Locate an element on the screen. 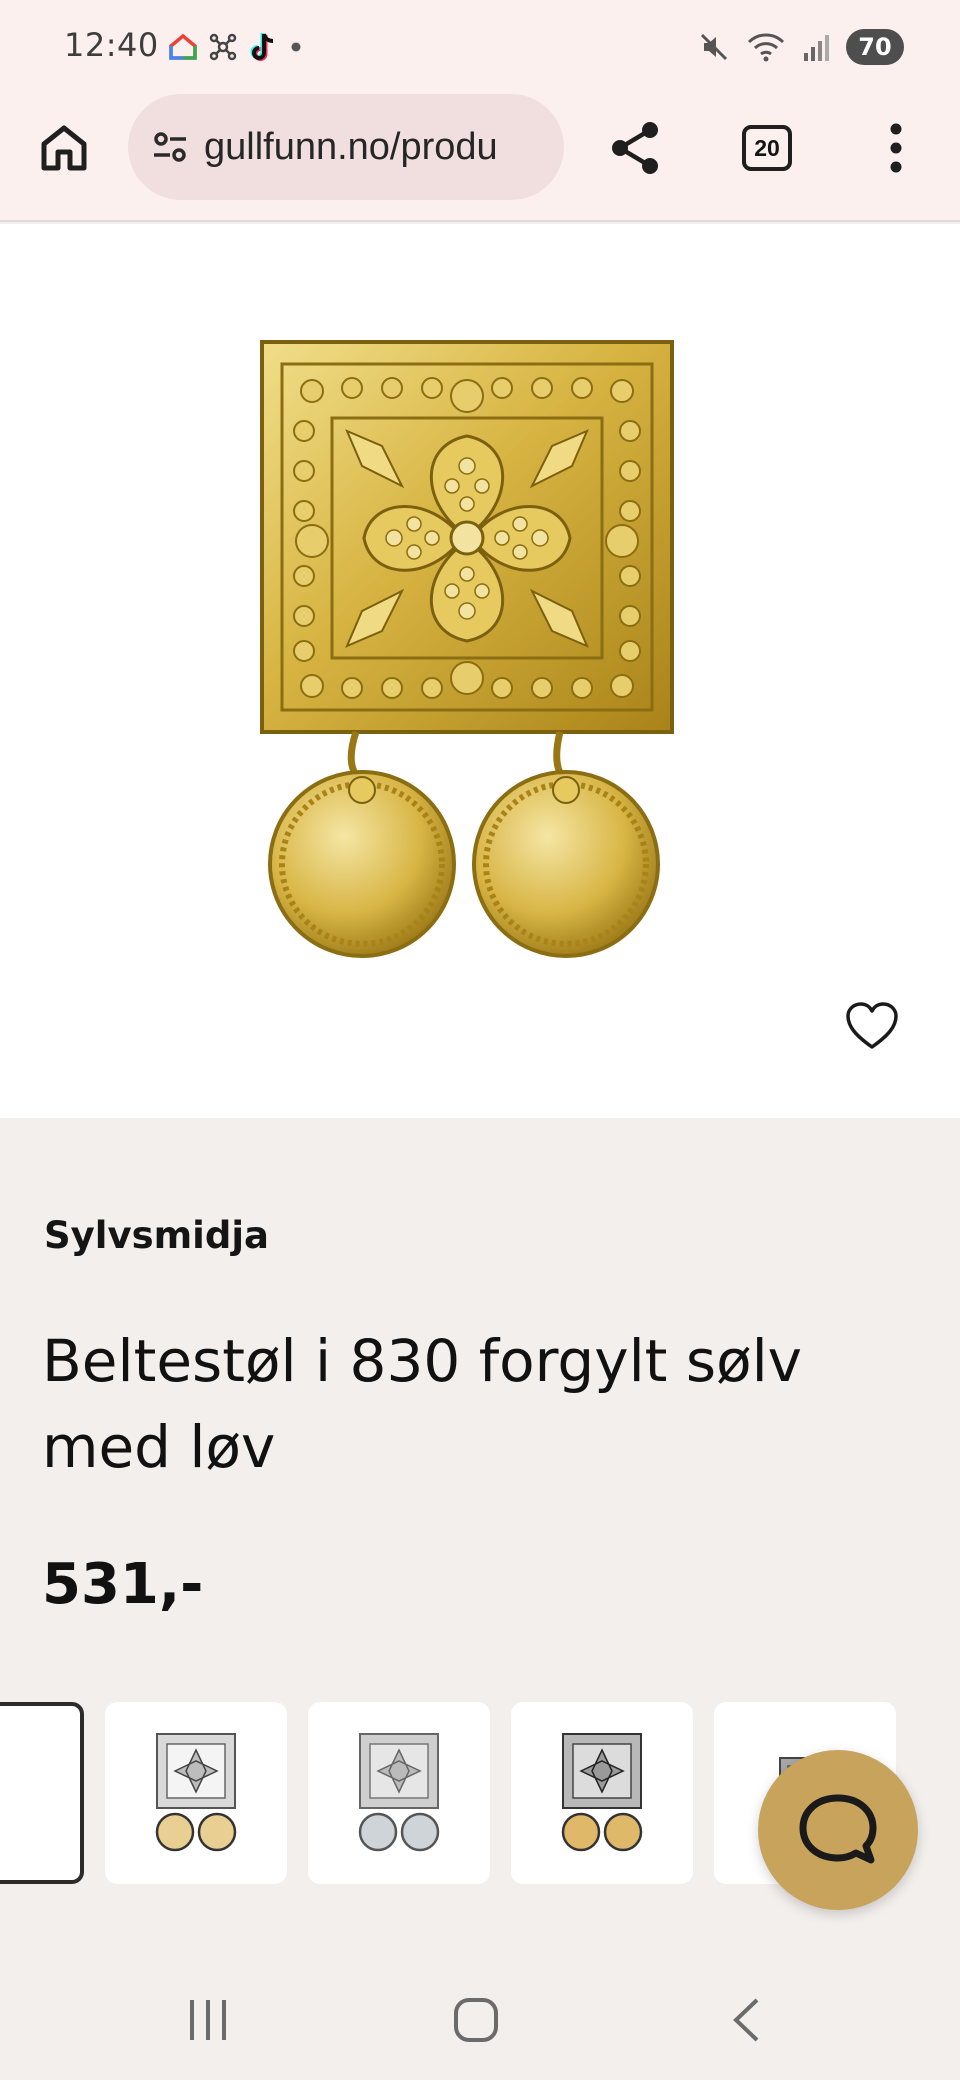 The height and width of the screenshot is (2080, 960). mute-icon is located at coordinates (714, 47).